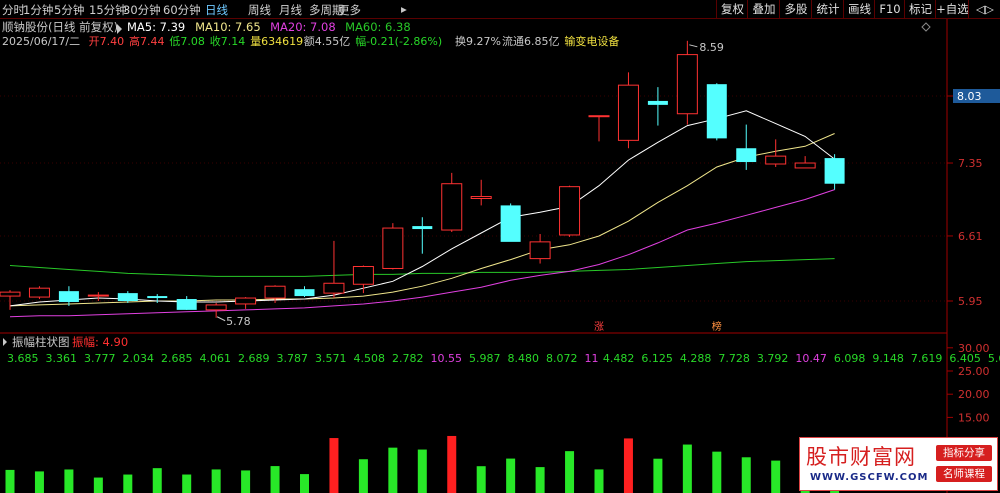 The height and width of the screenshot is (493, 1000). What do you see at coordinates (349, 10) in the screenshot?
I see `period-tab-10: 更多` at bounding box center [349, 10].